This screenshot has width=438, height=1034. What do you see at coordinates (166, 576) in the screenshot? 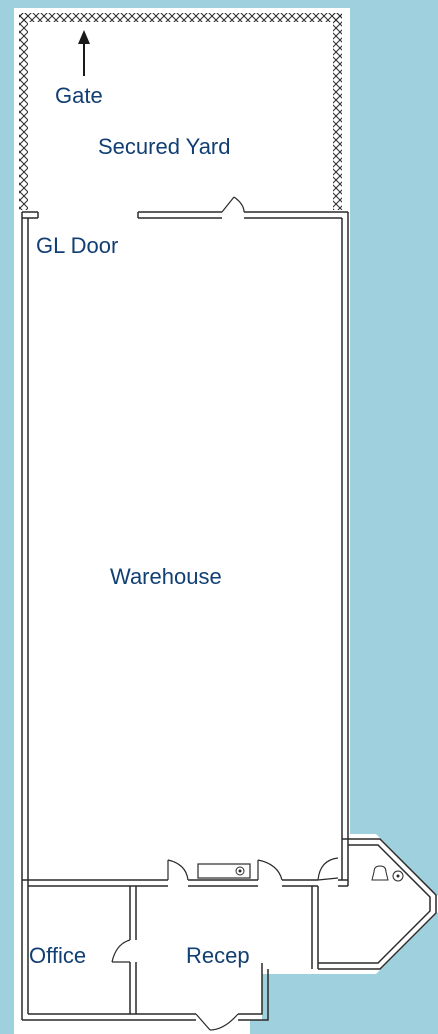
I see `warehouse-label: Warehouse` at bounding box center [166, 576].